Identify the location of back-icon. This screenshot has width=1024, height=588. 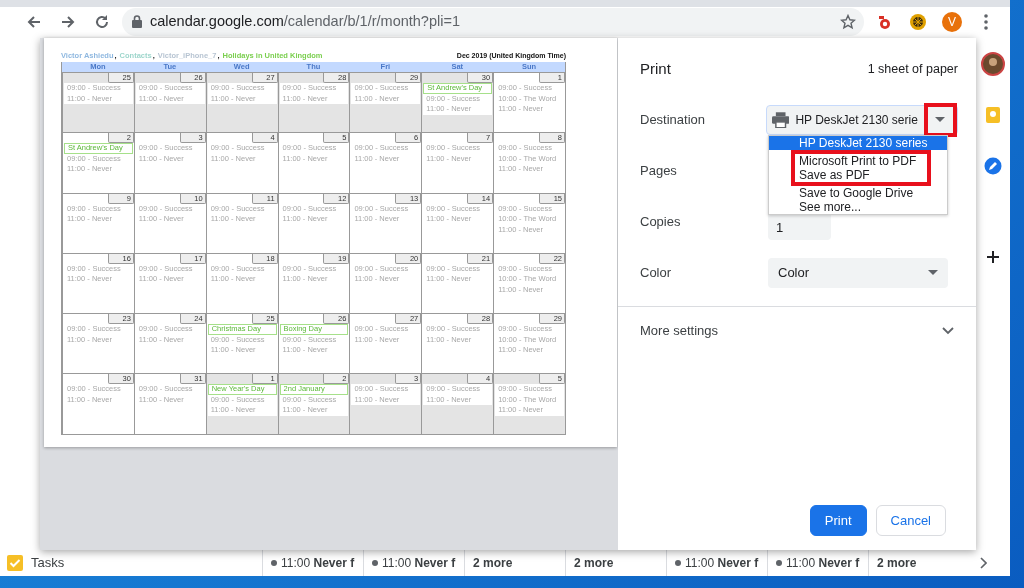
(34, 21).